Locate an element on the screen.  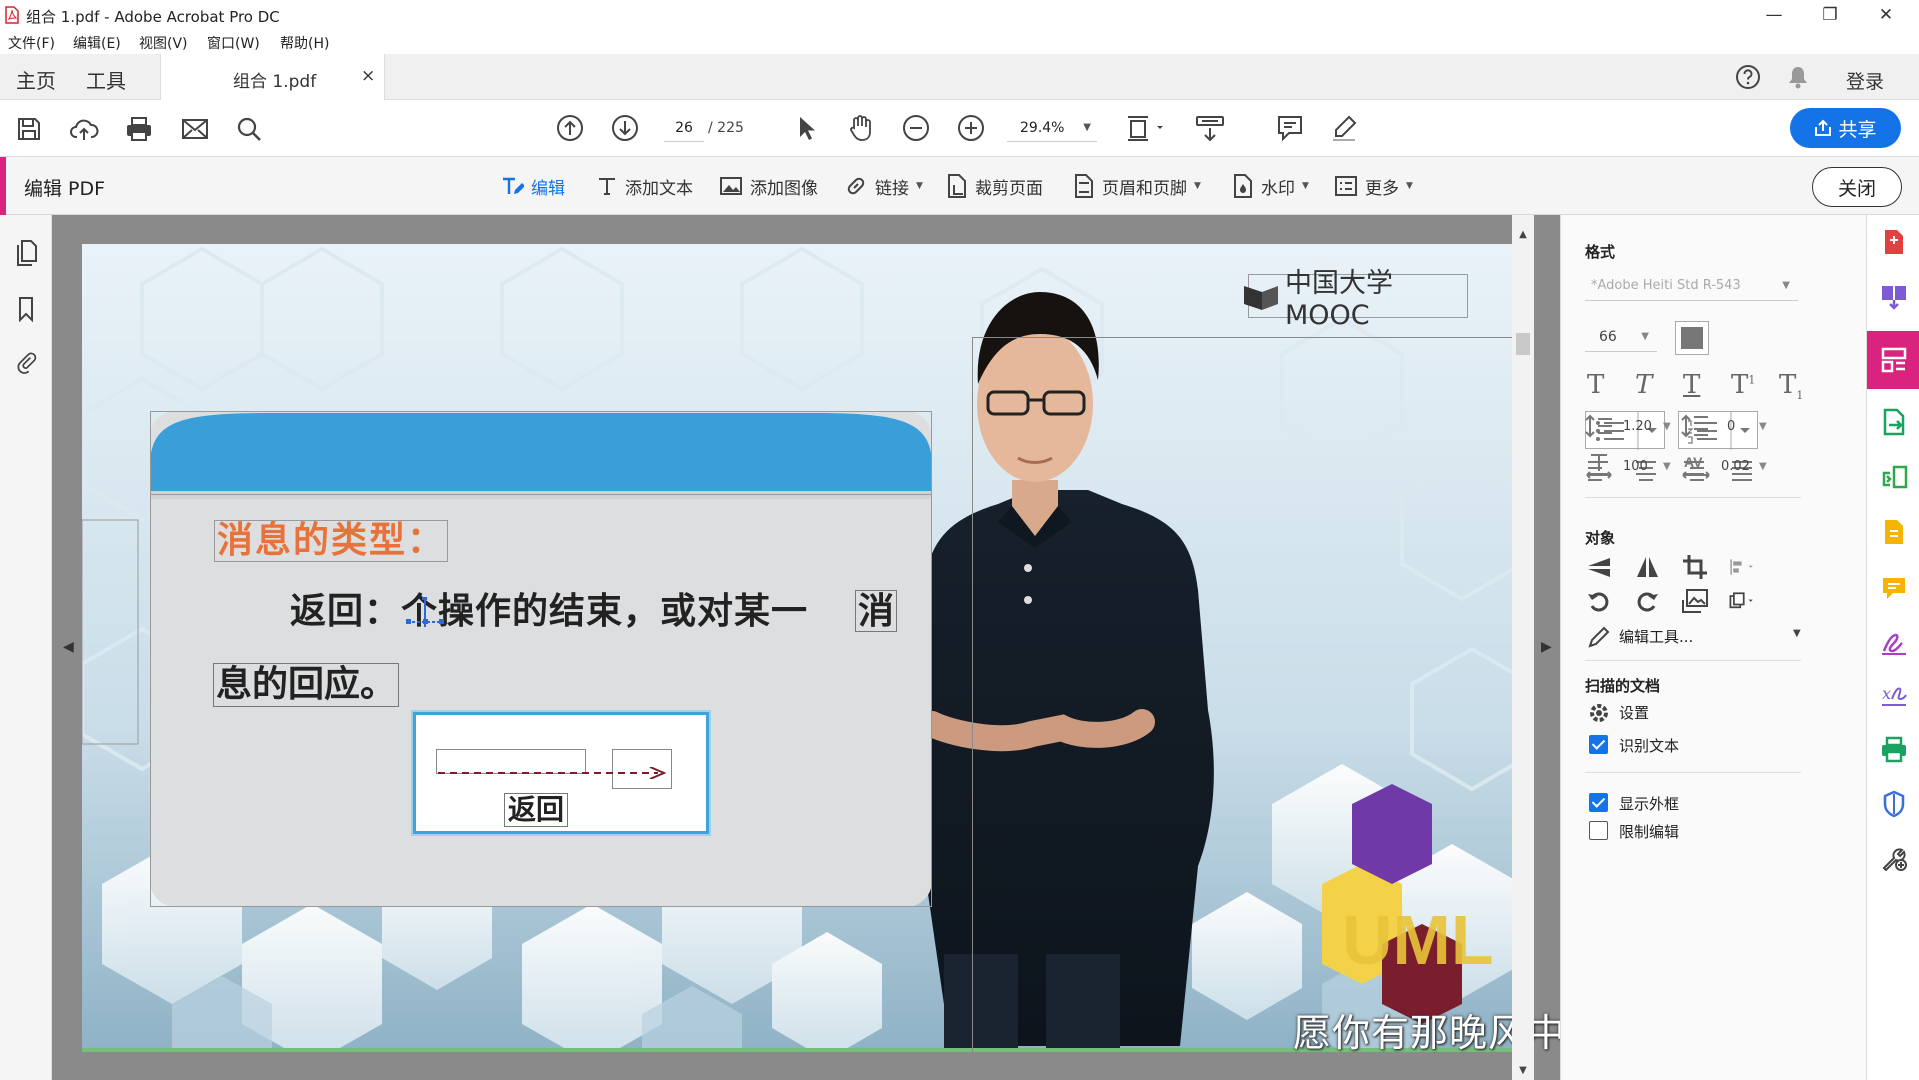
collapse-left-panel-icon: ◀ is located at coordinates (68, 647).